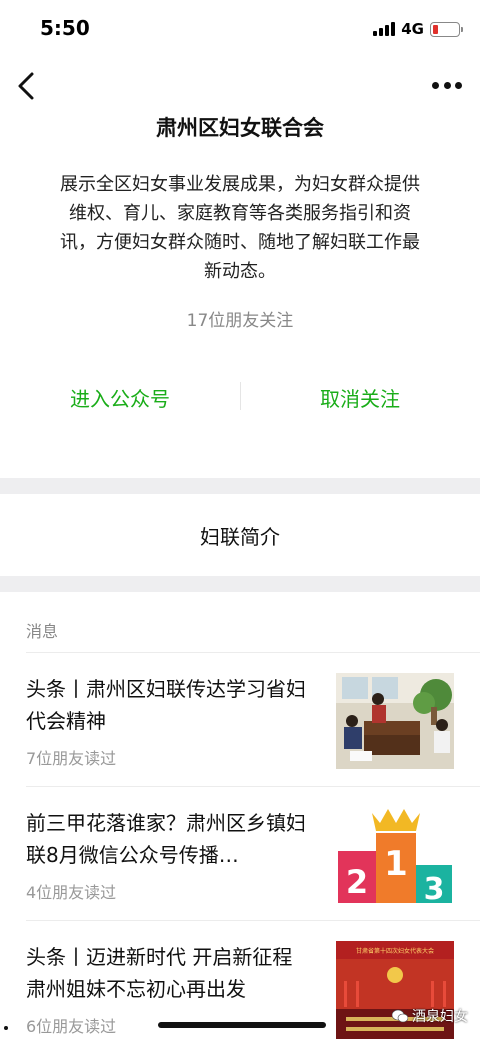  What do you see at coordinates (395, 951) in the screenshot?
I see `thumbnail-banner-text: 甘肃省第十四次妇女代表大会` at bounding box center [395, 951].